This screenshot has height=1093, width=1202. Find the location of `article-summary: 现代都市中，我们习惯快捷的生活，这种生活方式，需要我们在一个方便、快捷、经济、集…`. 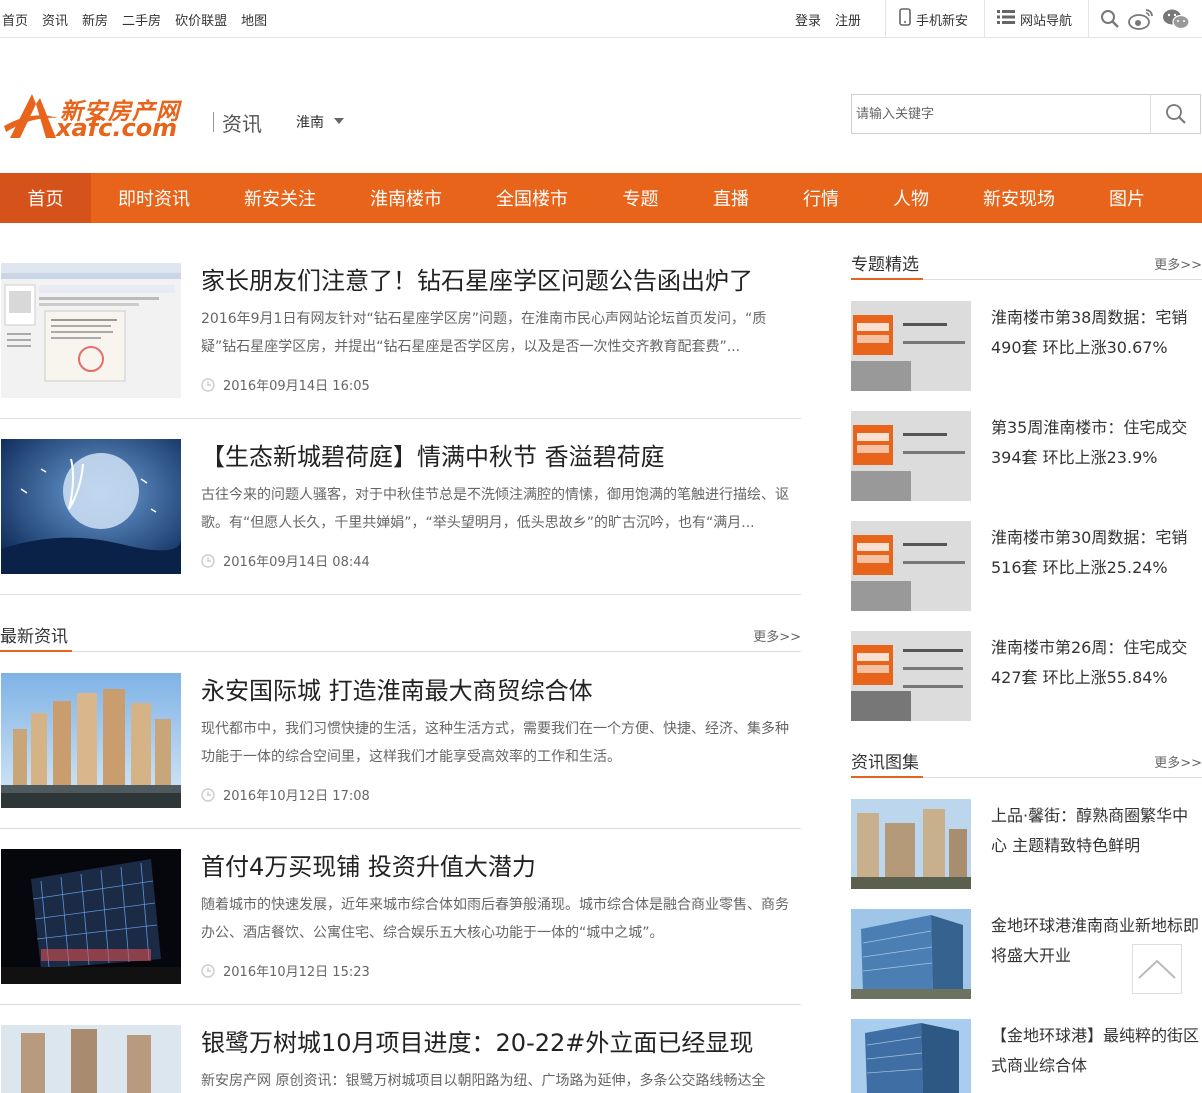

article-summary: 现代都市中，我们习惯快捷的生活，这种生活方式，需要我们在一个方便、快捷、经济、集… is located at coordinates (495, 743).